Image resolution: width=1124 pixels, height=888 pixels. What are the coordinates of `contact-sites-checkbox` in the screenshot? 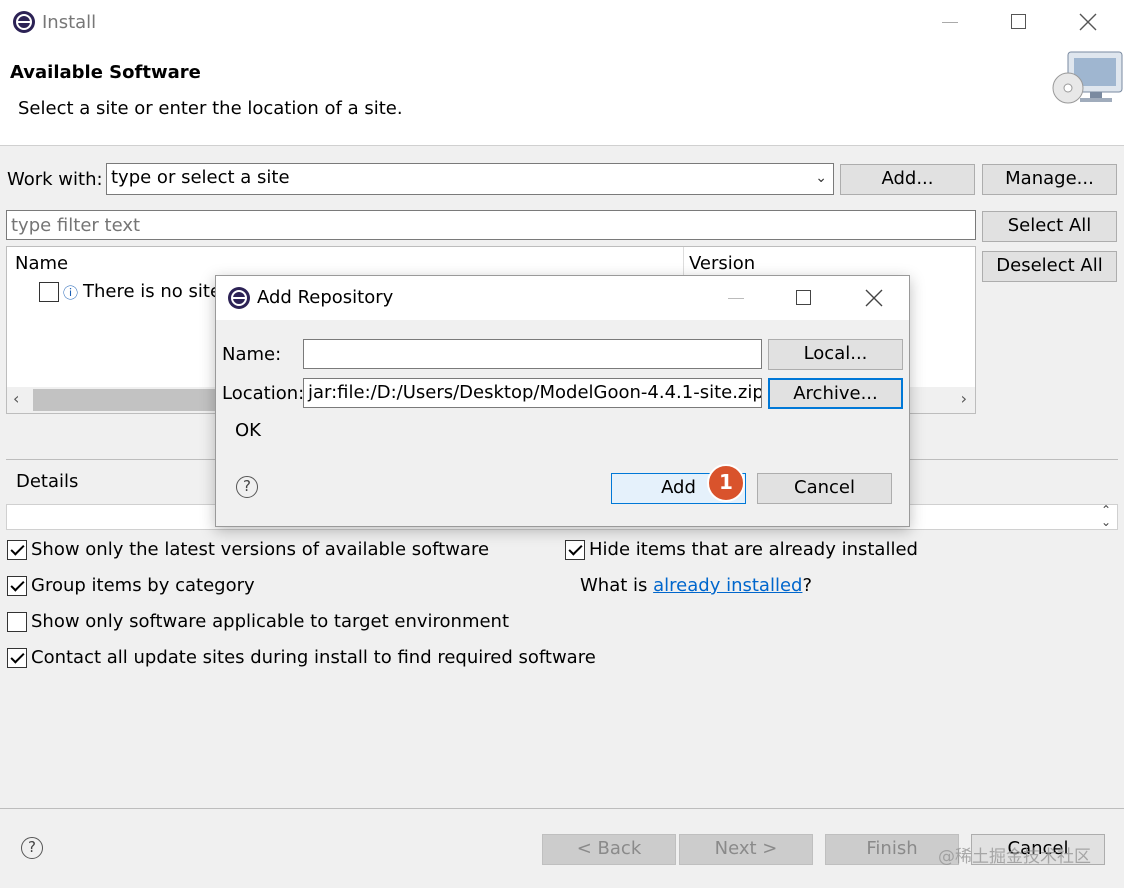 It's located at (17, 658).